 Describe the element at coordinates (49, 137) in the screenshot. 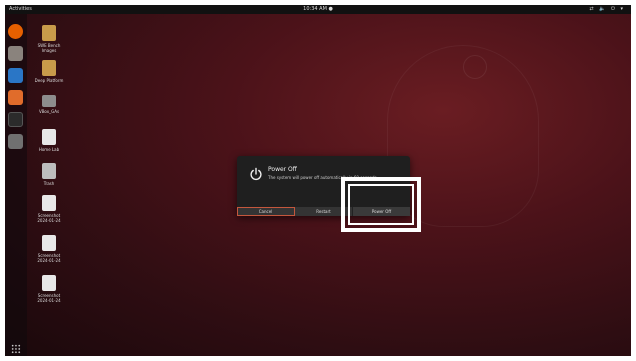

I see `document-icon` at that location.